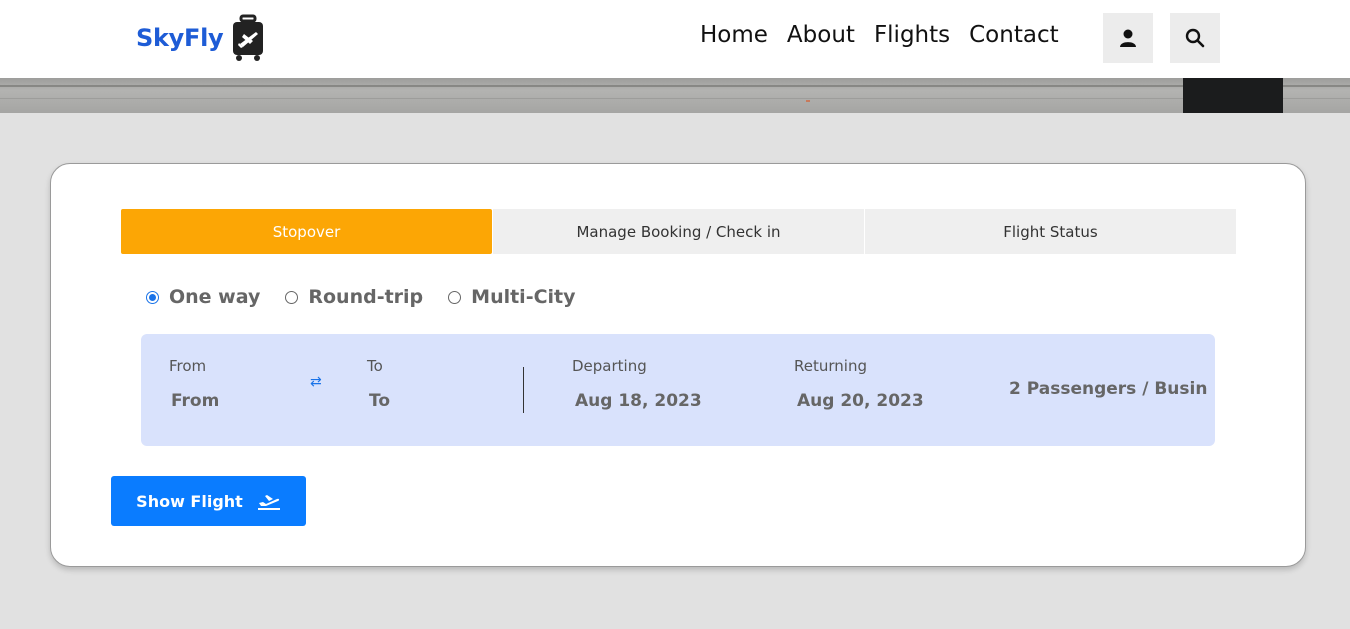 The image size is (1350, 629). I want to click on departing-date-field: Aug 18, 2023, so click(638, 401).